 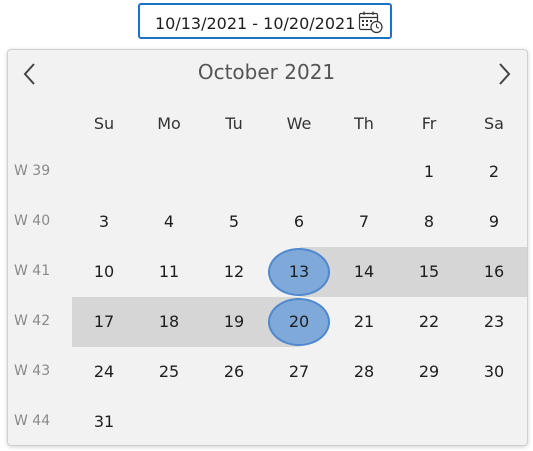 What do you see at coordinates (299, 372) in the screenshot?
I see `day-cell-27: 27` at bounding box center [299, 372].